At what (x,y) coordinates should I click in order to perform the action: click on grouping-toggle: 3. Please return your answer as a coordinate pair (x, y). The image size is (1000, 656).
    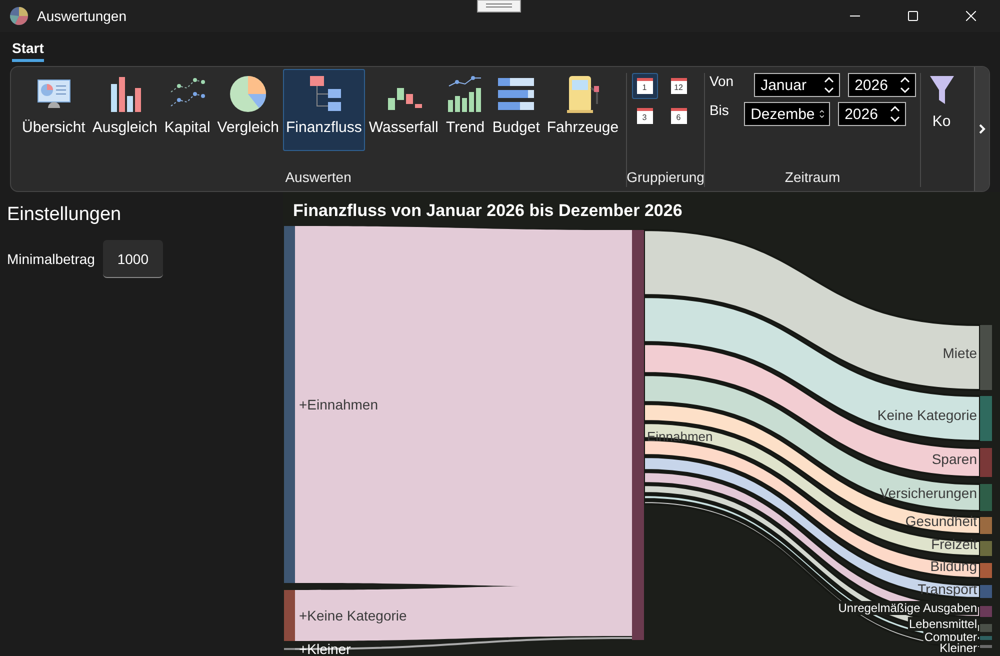
    Looking at the image, I should click on (645, 116).